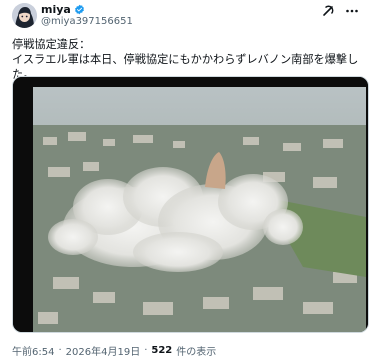 The image size is (369, 358). I want to click on grok-icon, so click(328, 10).